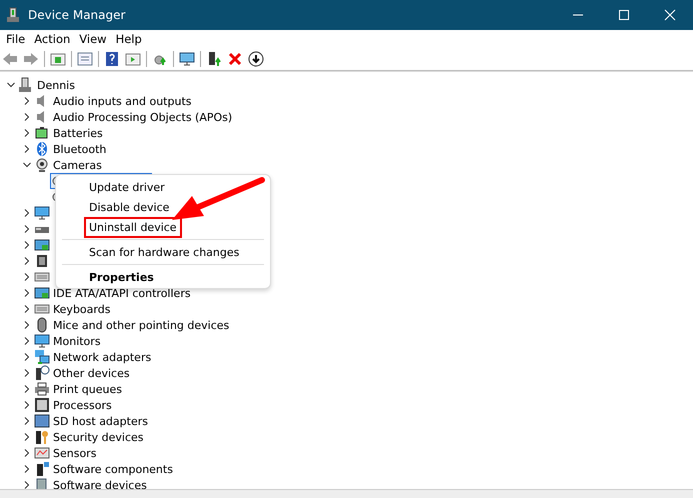 This screenshot has height=498, width=693. I want to click on tree-item: Security devices, so click(97, 437).